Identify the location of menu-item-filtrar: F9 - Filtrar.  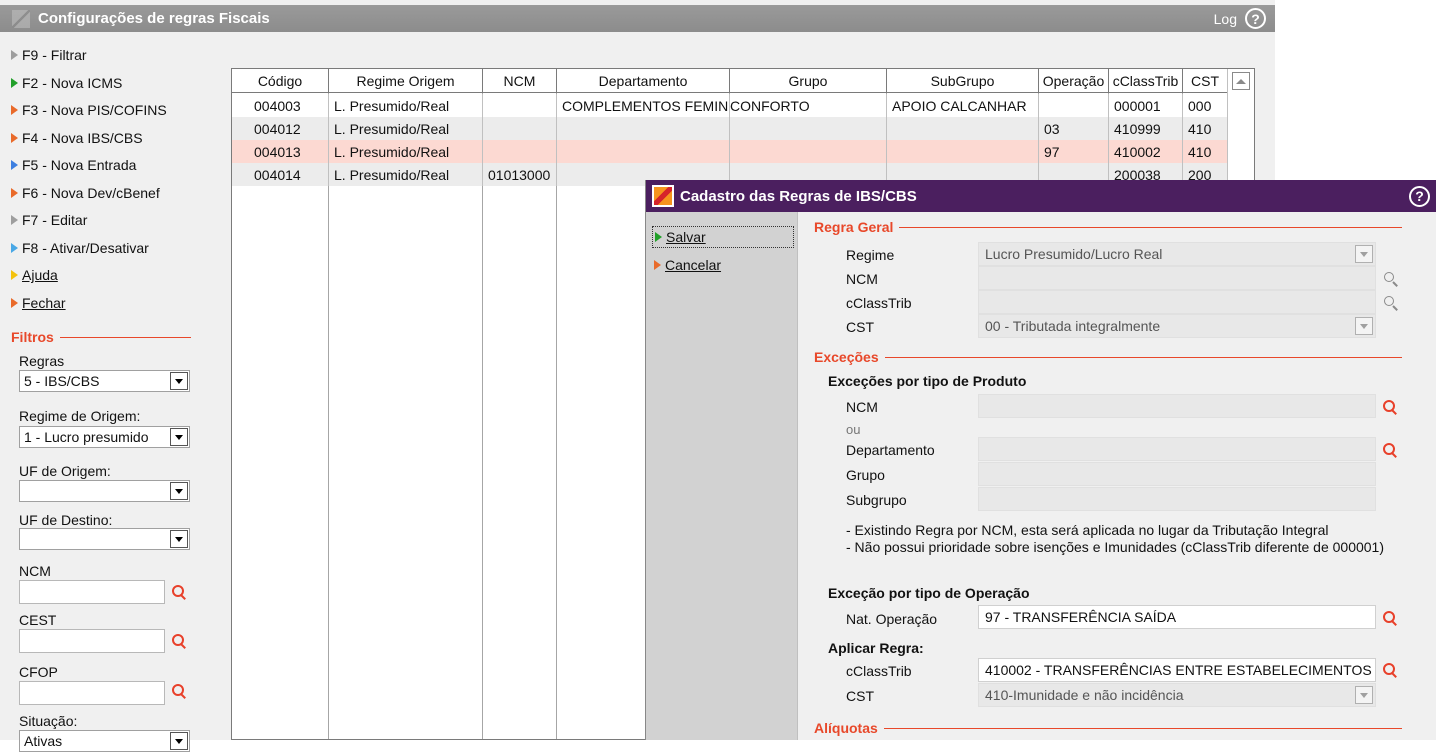
(49, 55).